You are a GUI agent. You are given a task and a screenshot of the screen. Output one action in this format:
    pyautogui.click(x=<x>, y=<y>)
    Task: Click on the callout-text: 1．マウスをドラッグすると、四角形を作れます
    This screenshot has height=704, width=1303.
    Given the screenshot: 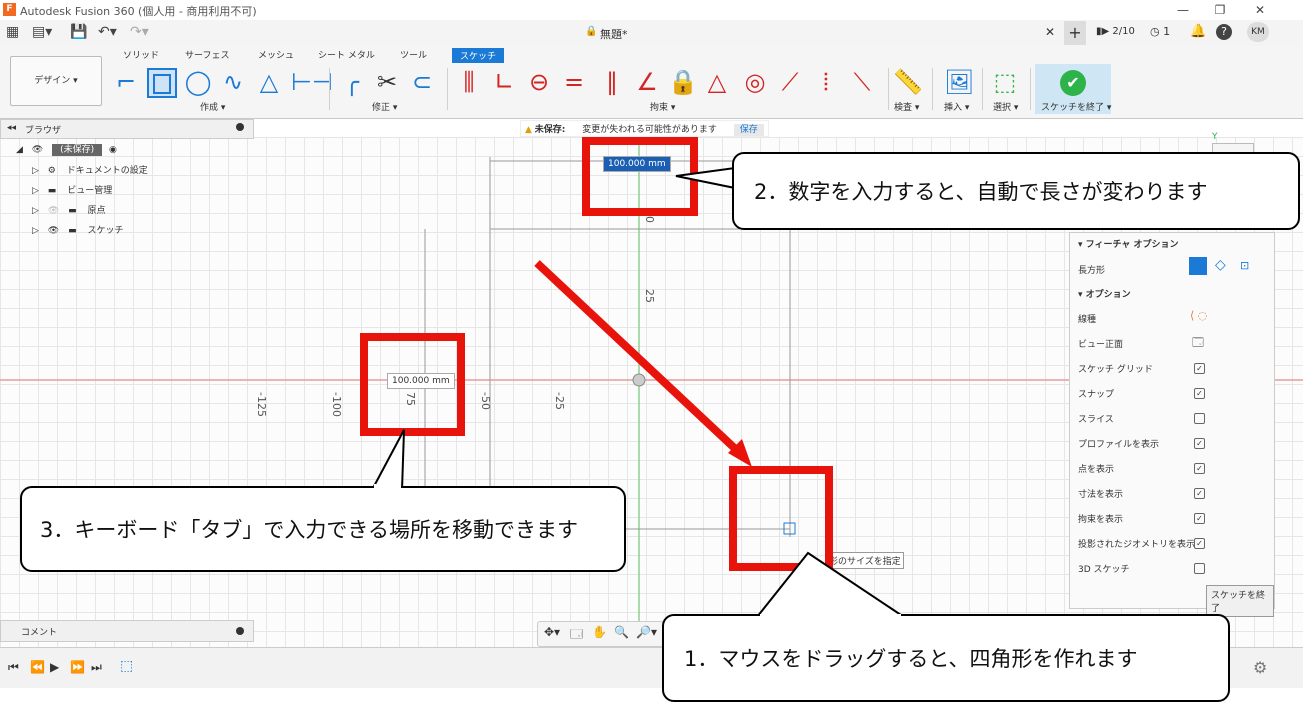 What is the action you would take?
    pyautogui.click(x=911, y=659)
    